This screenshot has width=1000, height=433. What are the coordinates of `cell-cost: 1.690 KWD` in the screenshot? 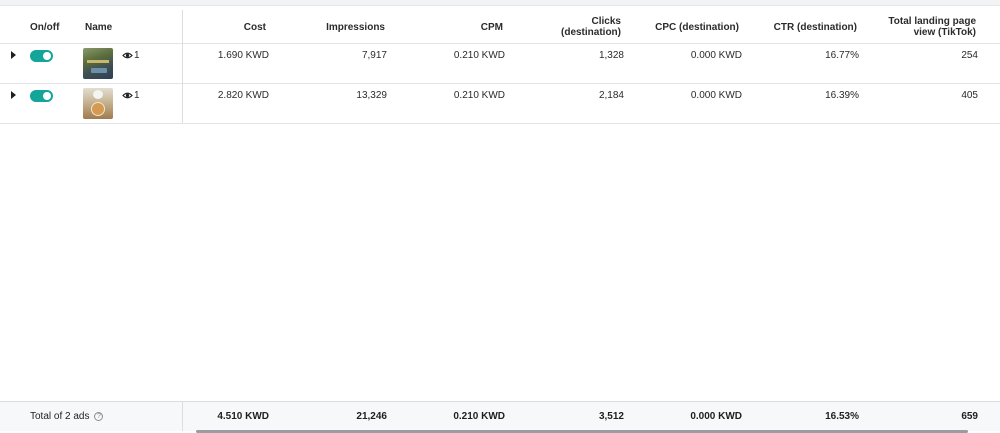 It's located at (243, 55).